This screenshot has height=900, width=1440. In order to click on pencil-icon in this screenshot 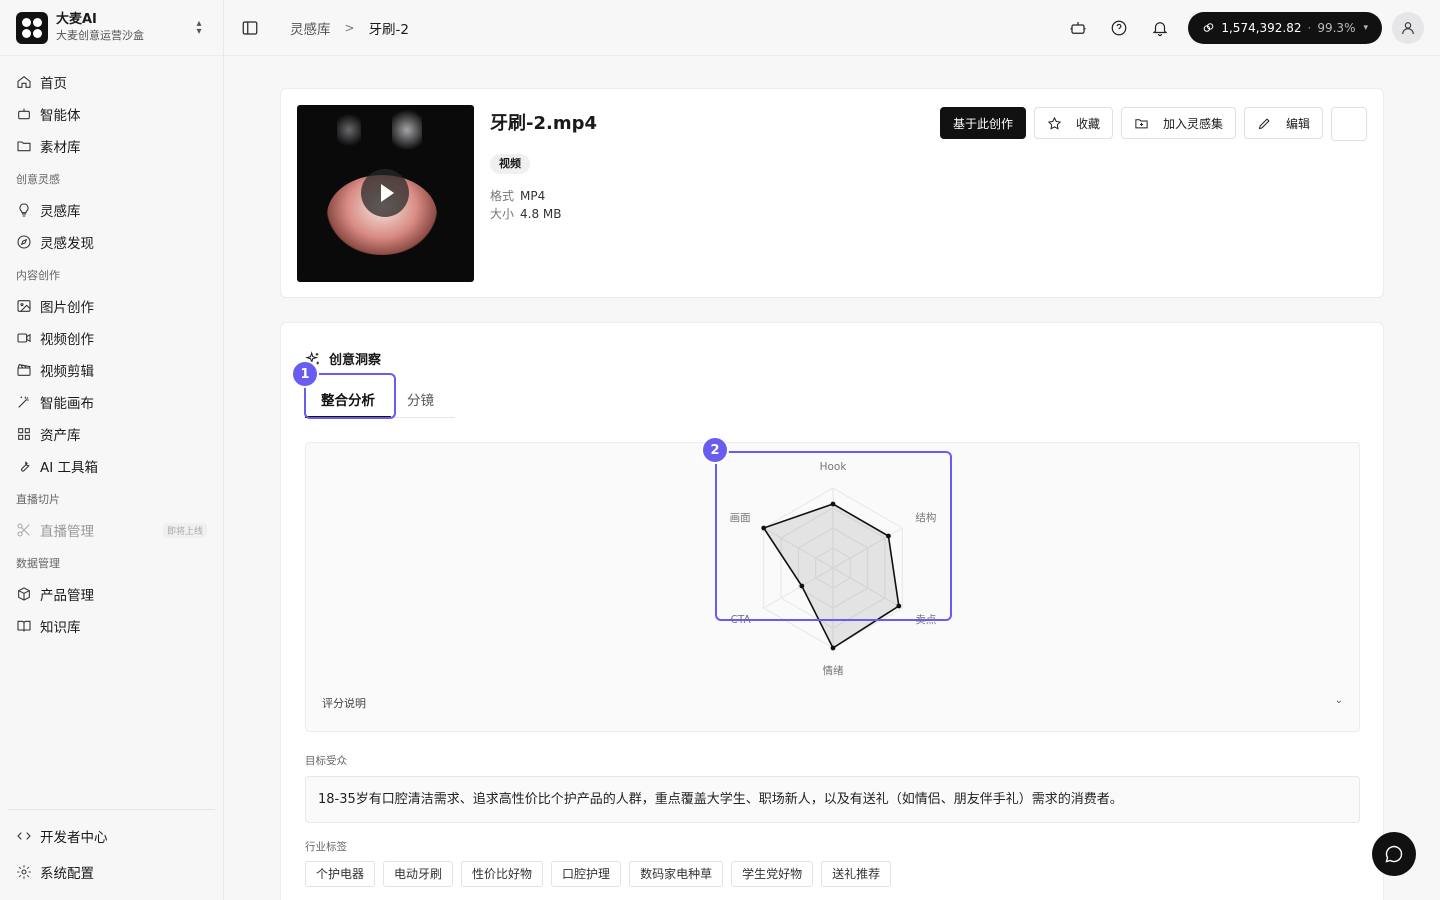, I will do `click(1264, 123)`.